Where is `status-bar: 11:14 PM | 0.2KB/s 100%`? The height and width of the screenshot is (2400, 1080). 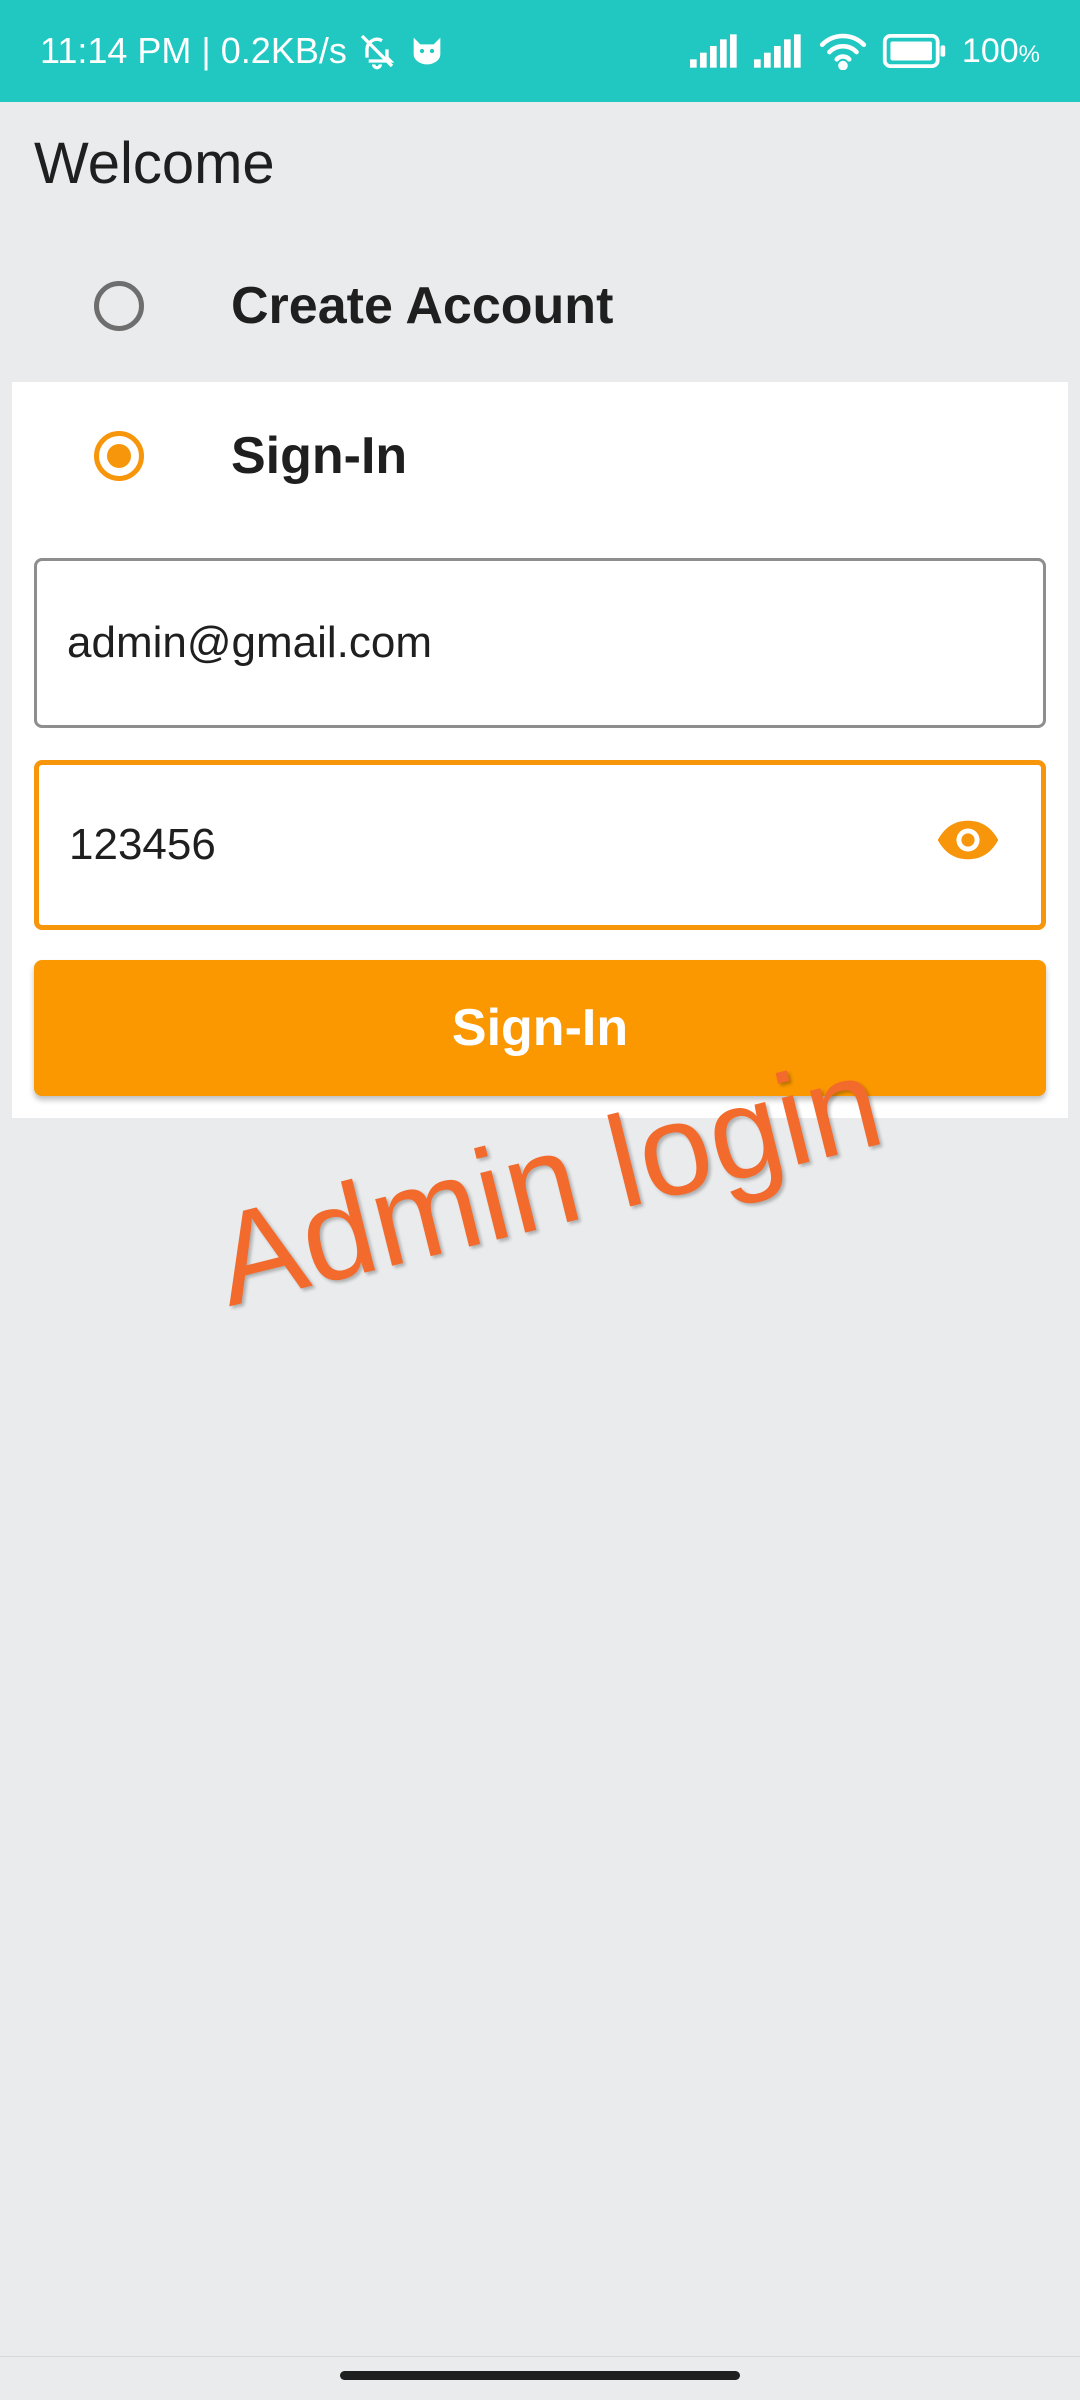 status-bar: 11:14 PM | 0.2KB/s 100% is located at coordinates (540, 51).